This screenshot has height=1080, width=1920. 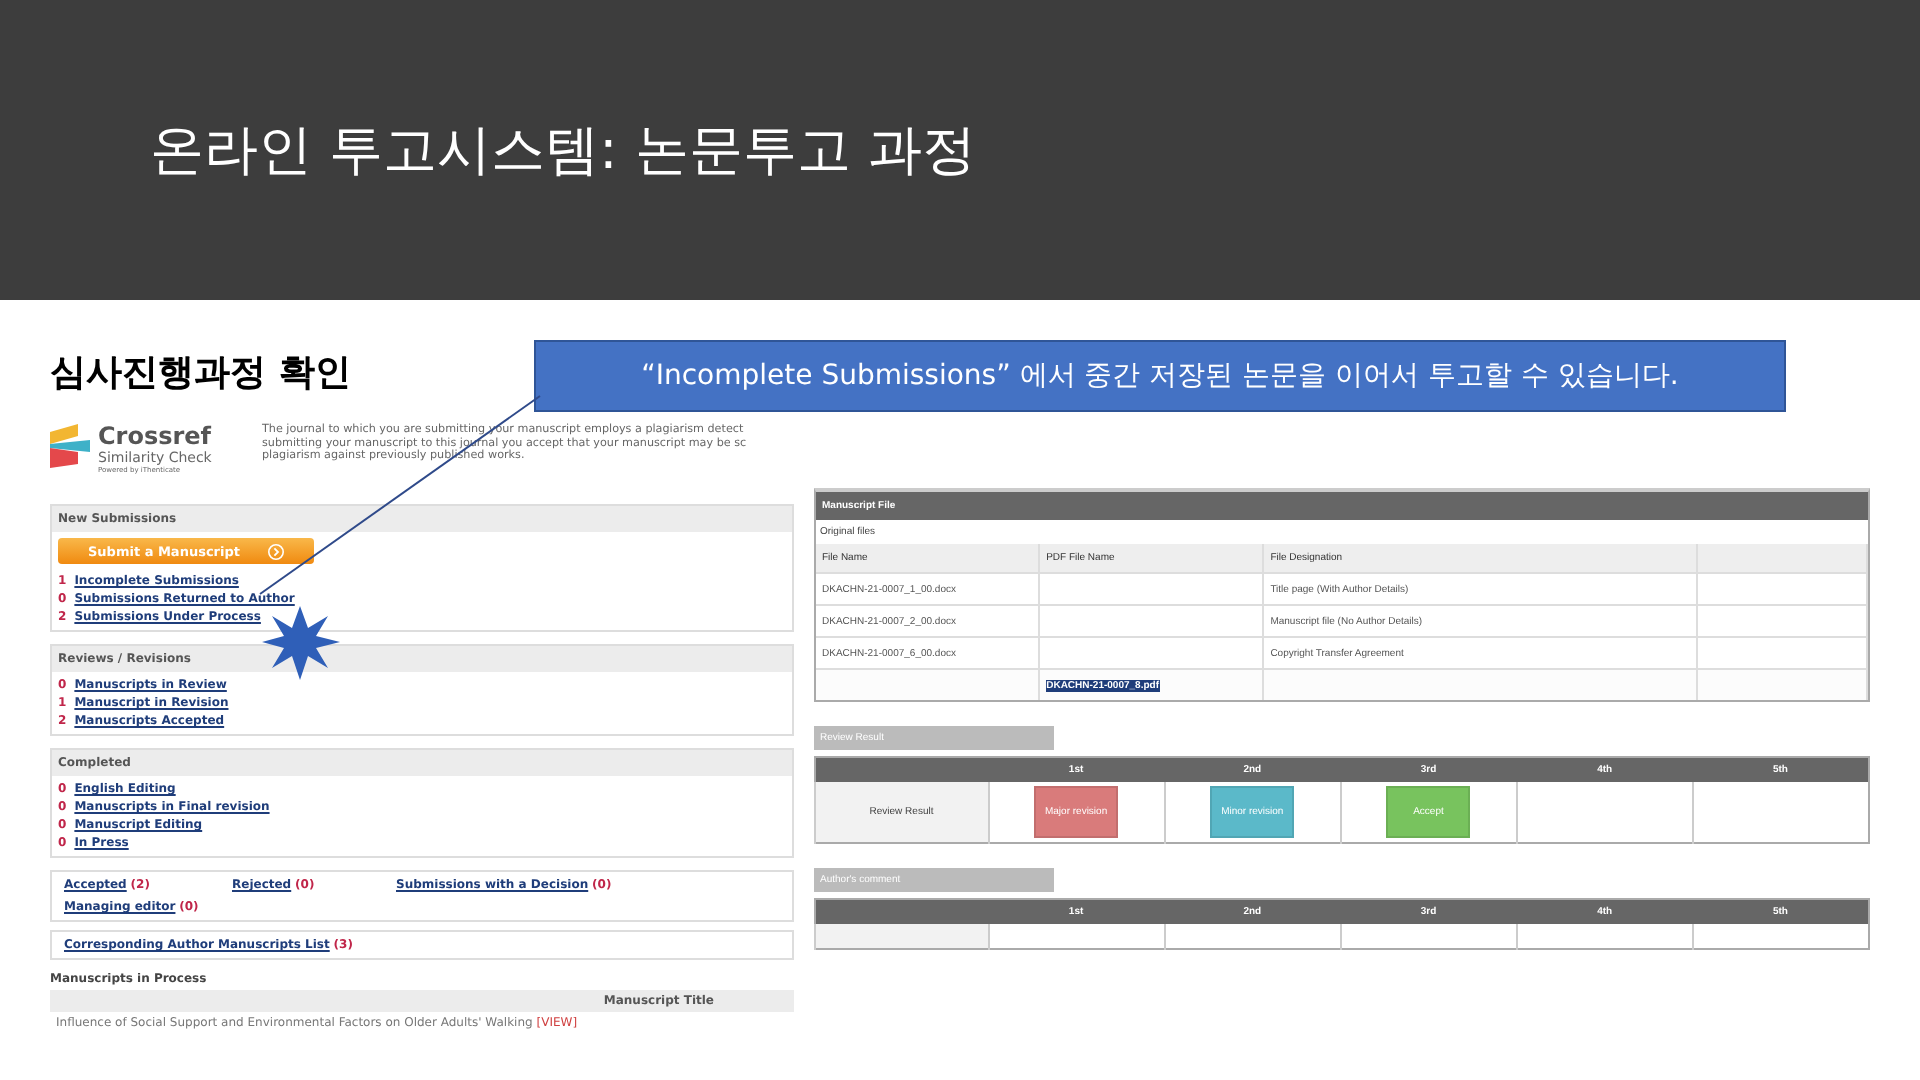 I want to click on crossref-logo-icon, so click(x=70, y=446).